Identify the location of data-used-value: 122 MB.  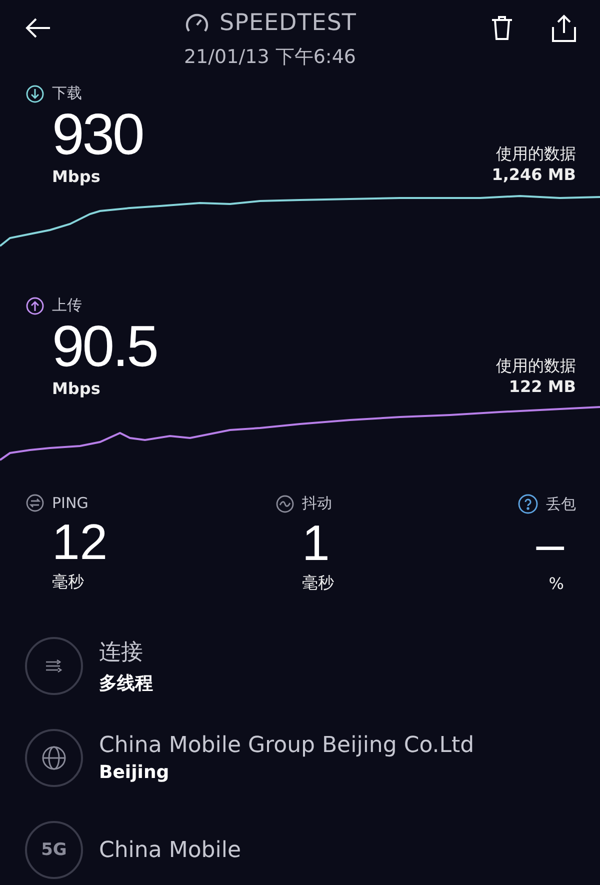
(542, 386).